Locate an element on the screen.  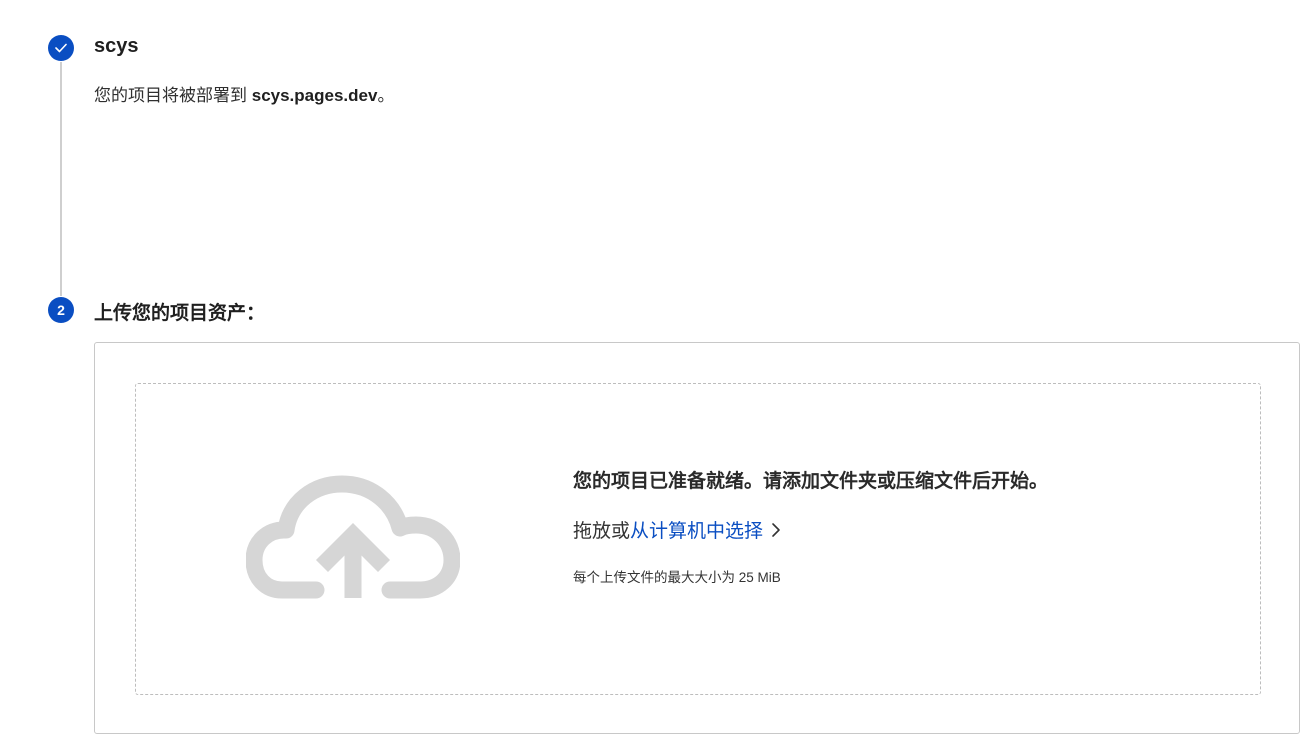
dropzone-action: 拖放或 从计算机中选择 is located at coordinates (677, 529).